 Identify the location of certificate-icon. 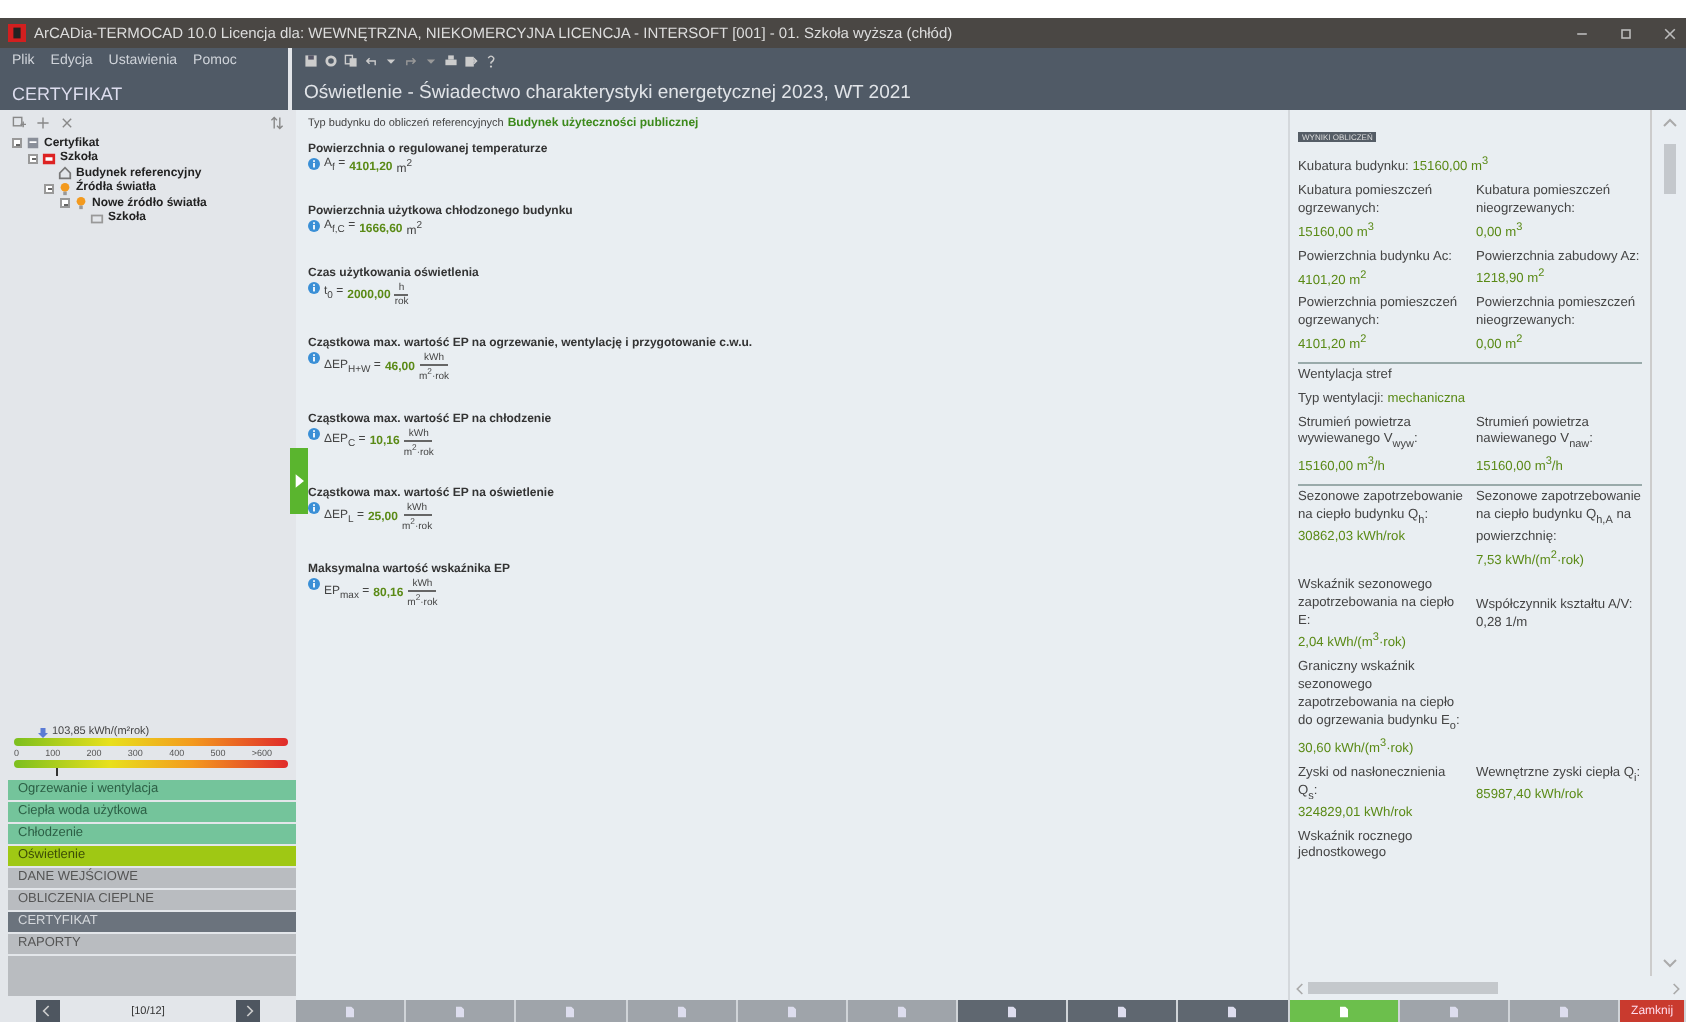
(33, 143).